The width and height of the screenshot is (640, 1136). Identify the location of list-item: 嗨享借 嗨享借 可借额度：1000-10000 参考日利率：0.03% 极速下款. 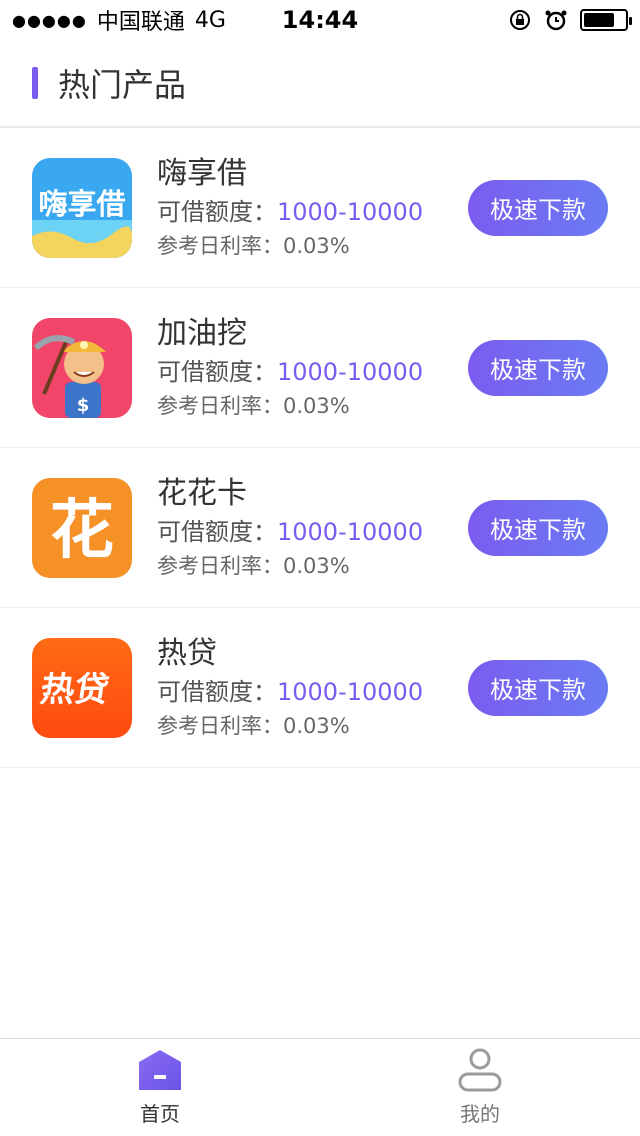
(320, 208).